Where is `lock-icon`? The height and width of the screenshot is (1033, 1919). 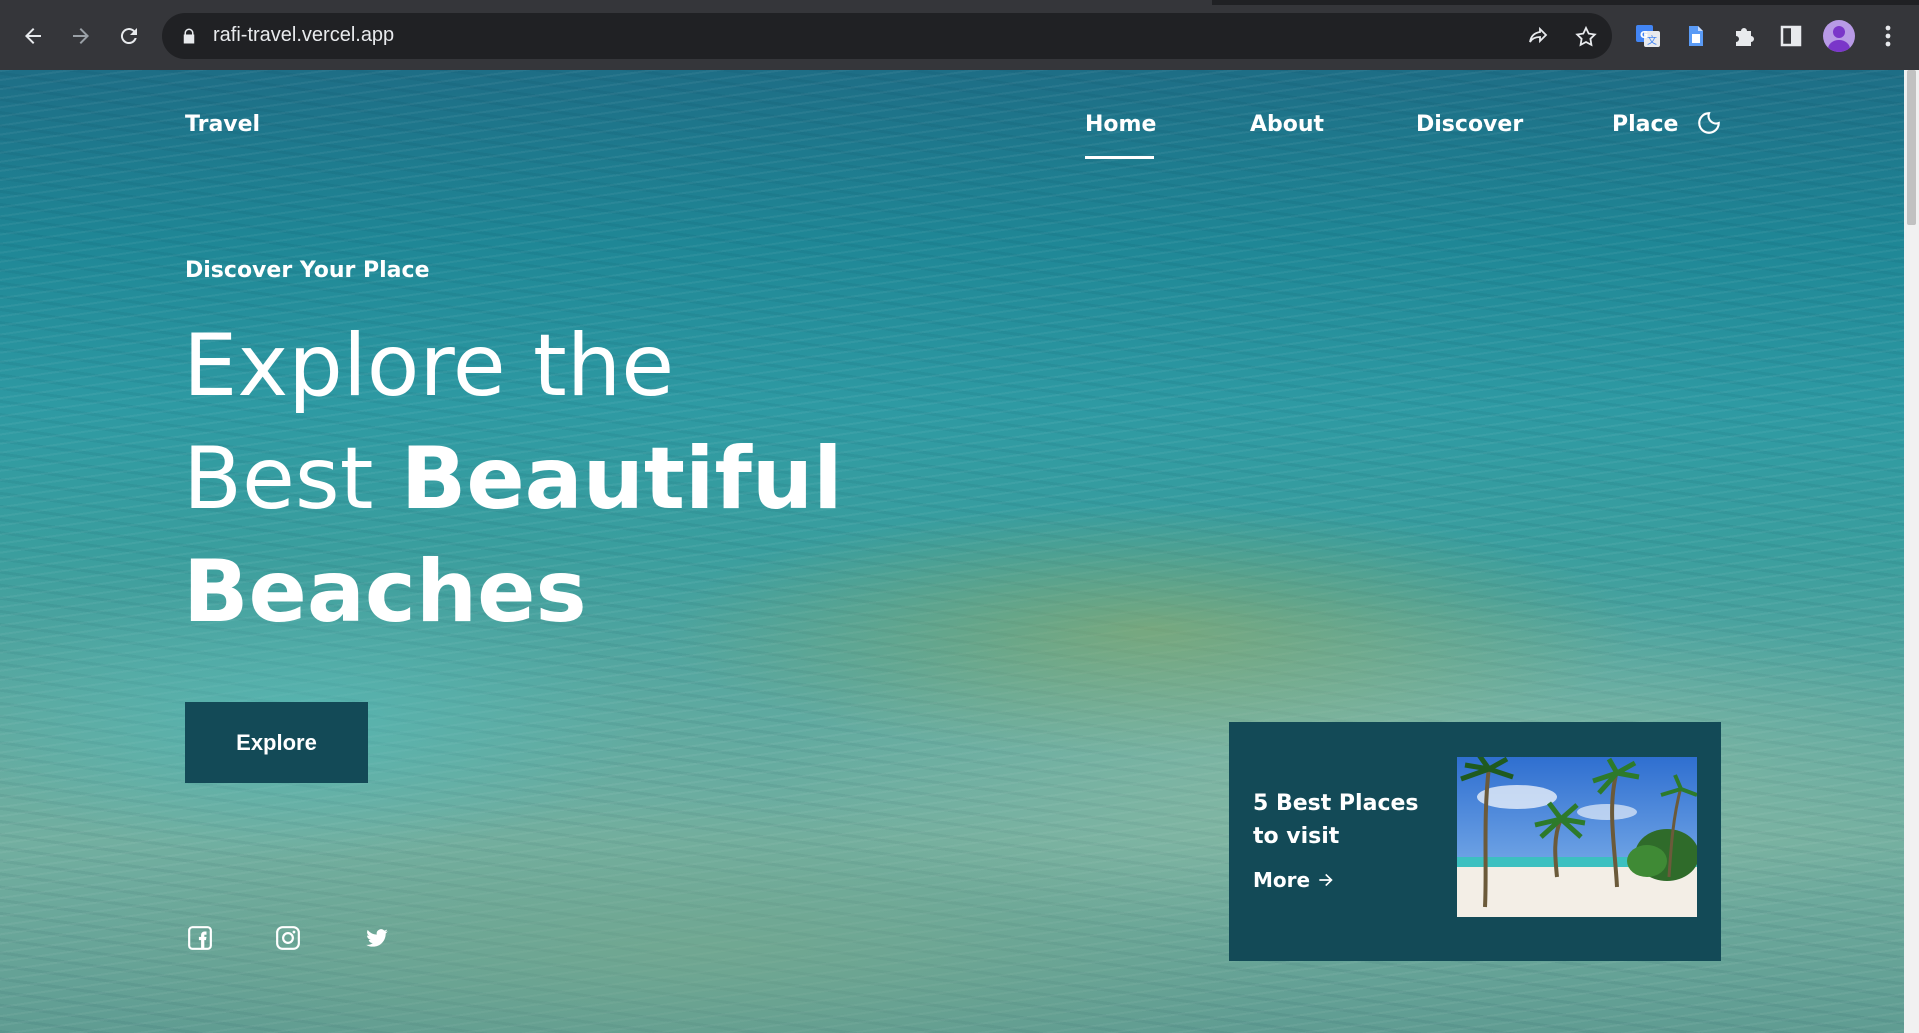 lock-icon is located at coordinates (189, 36).